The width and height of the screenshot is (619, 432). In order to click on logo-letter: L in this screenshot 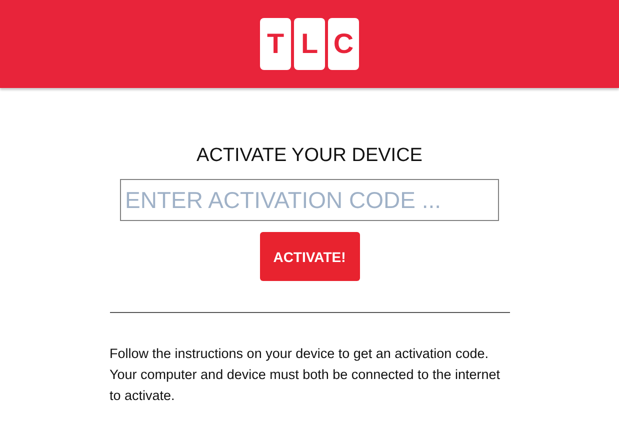, I will do `click(309, 44)`.